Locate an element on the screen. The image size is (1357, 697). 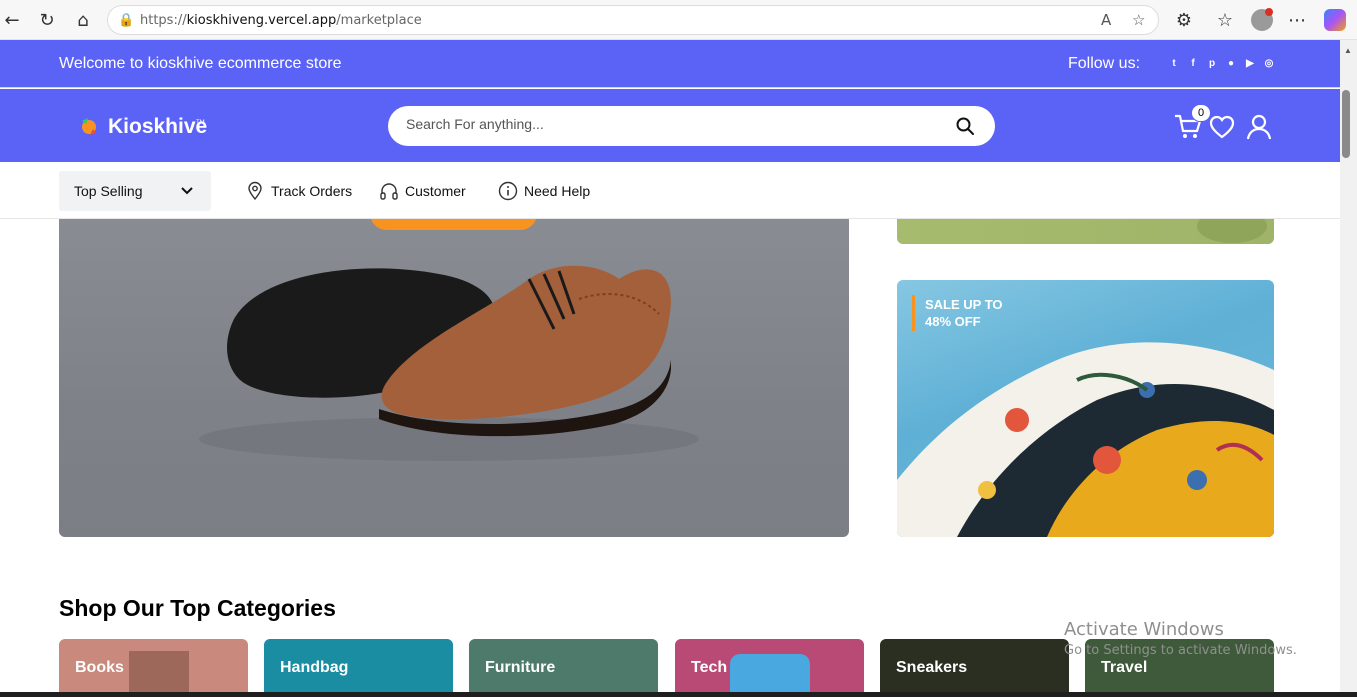
read-aloud-icon: A is located at coordinates (1106, 20).